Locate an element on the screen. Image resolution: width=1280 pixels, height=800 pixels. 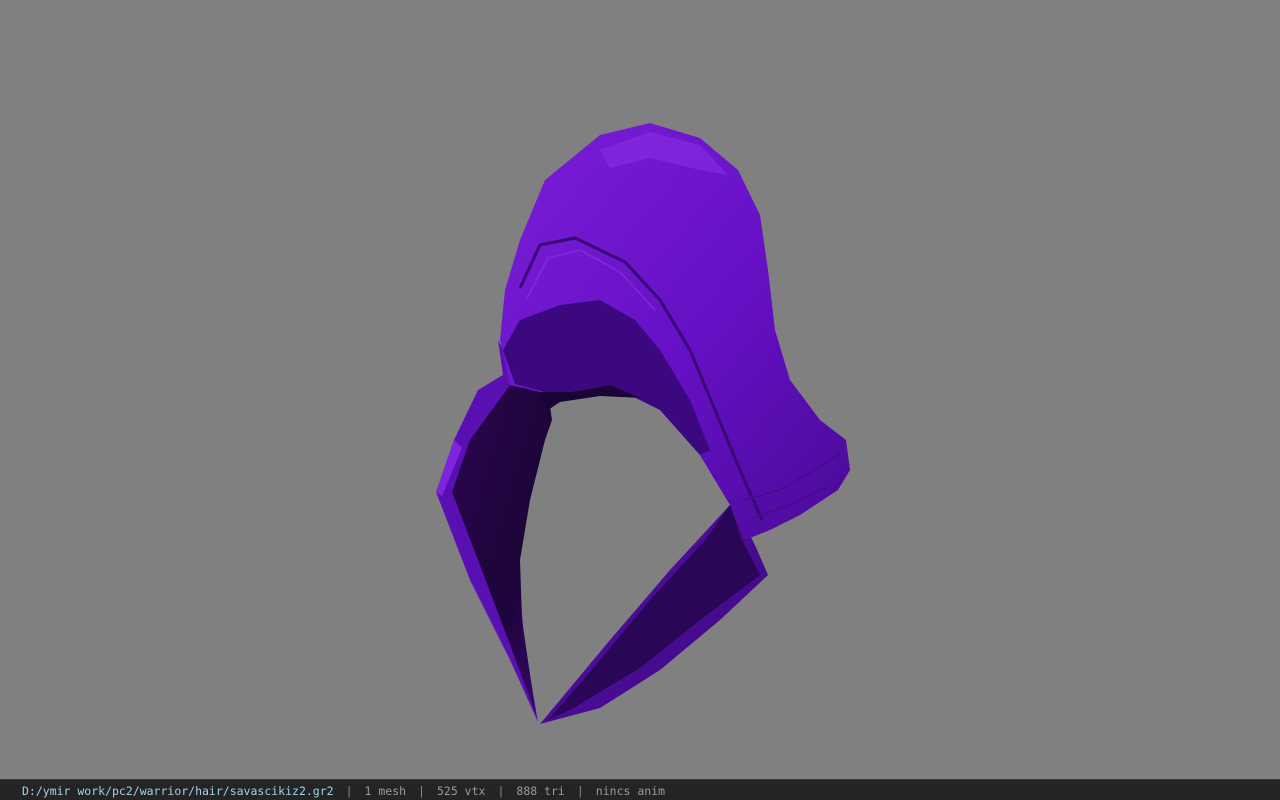
animation-status-label: nincs anim is located at coordinates (630, 791).